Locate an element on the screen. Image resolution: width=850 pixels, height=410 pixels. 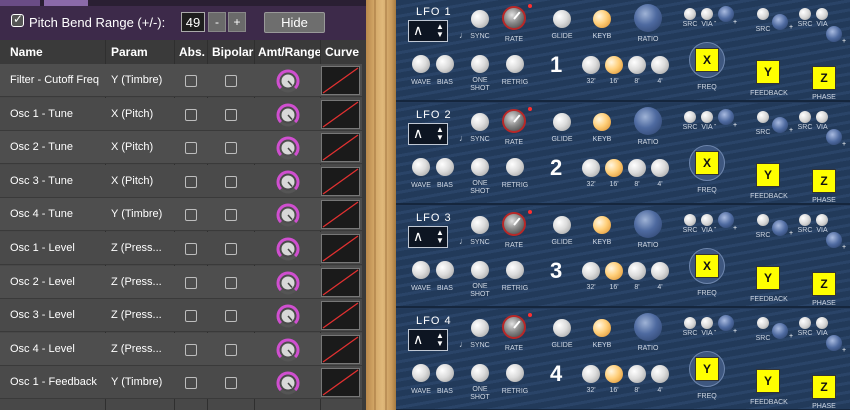
freq-control: Y is located at coordinates (707, 369).